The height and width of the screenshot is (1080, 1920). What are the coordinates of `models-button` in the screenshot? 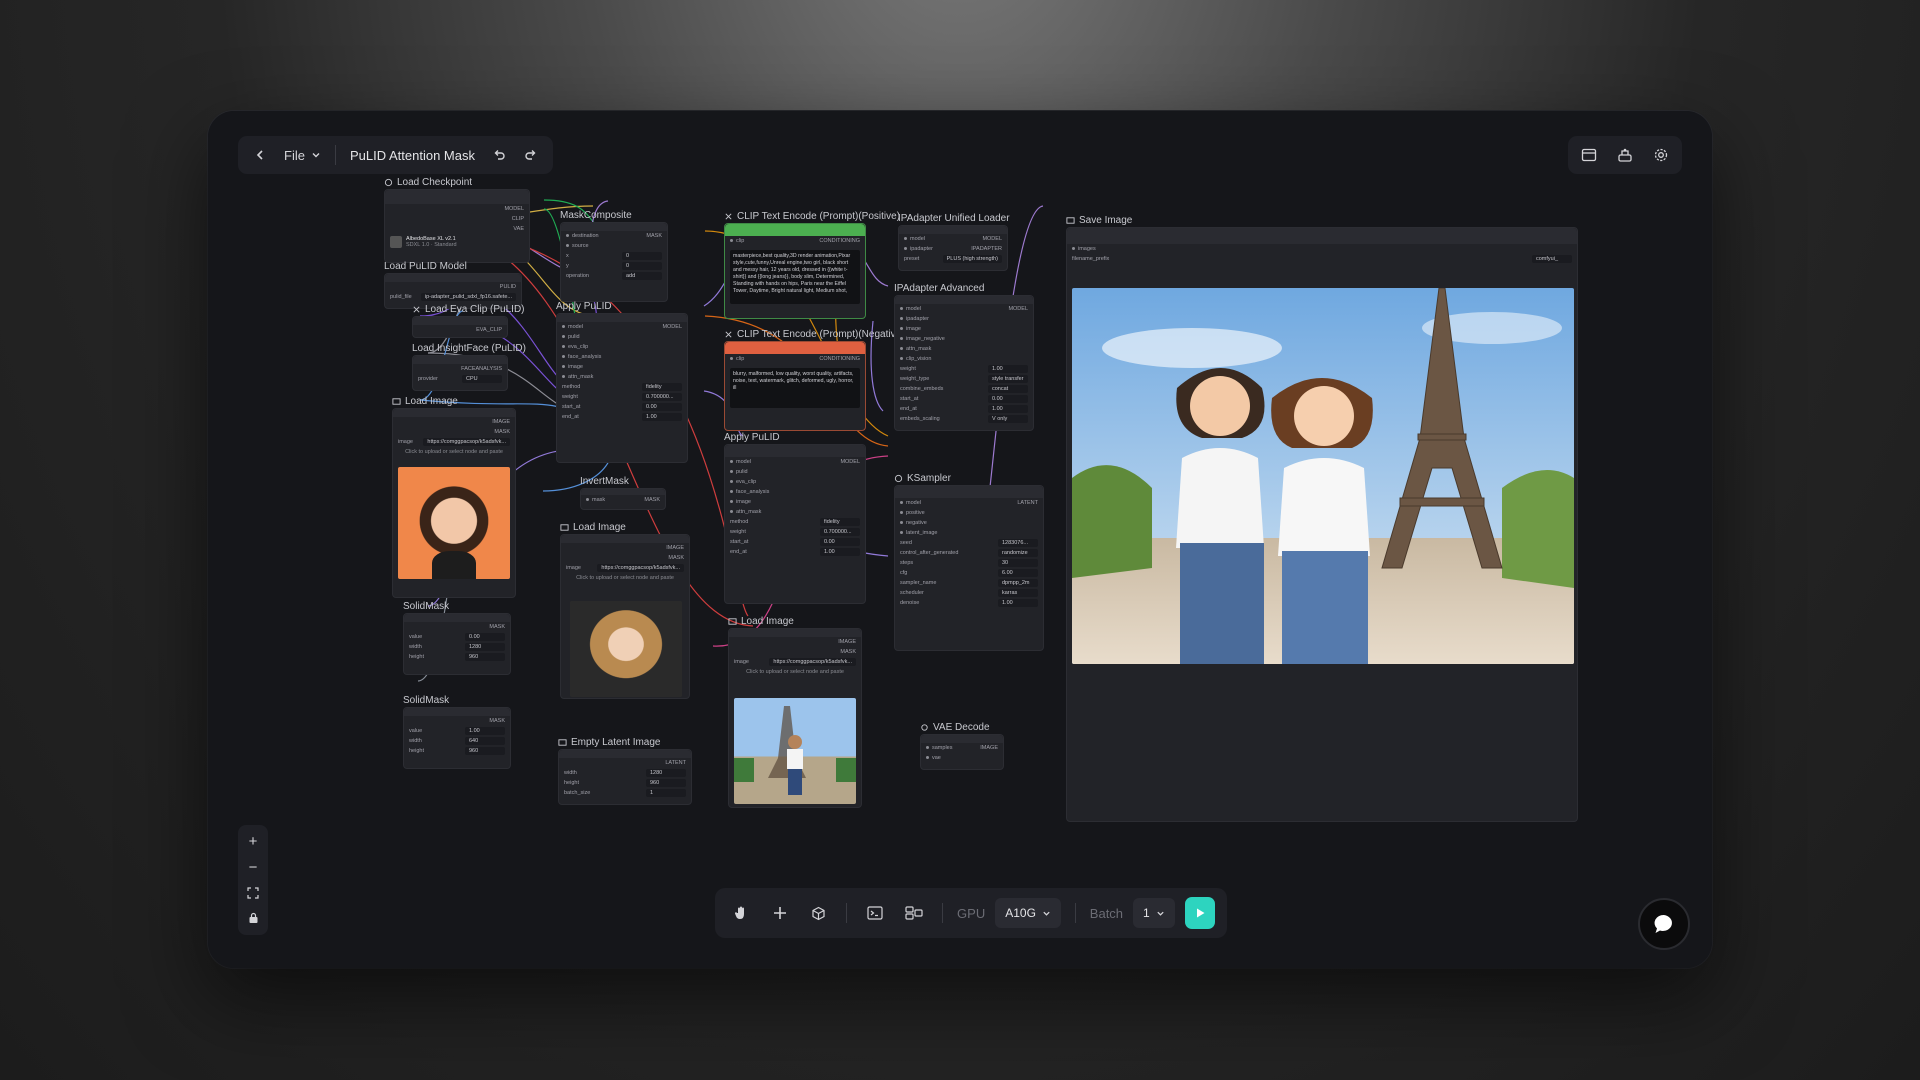 It's located at (818, 913).